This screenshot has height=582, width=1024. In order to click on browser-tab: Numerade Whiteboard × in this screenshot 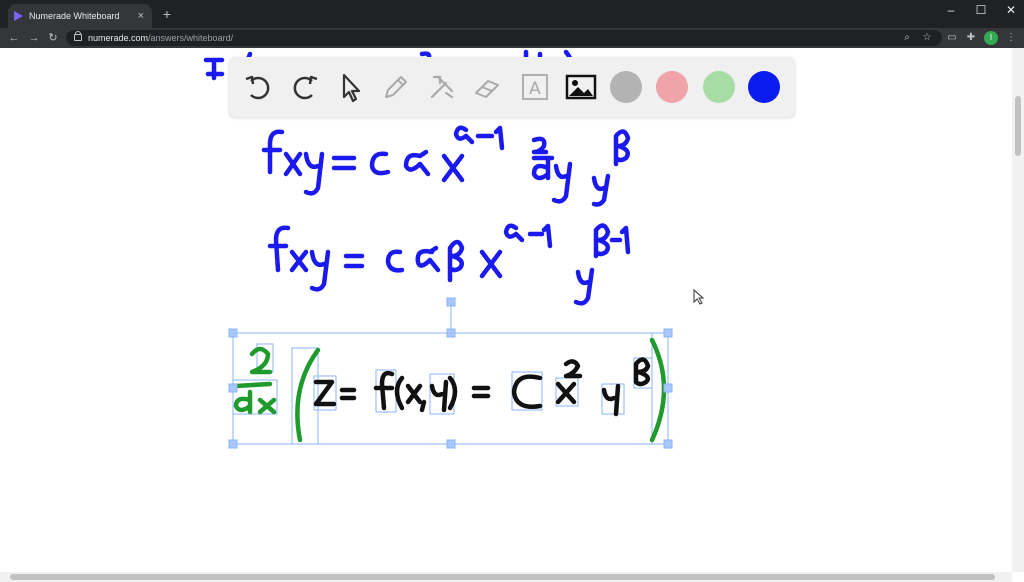, I will do `click(80, 16)`.